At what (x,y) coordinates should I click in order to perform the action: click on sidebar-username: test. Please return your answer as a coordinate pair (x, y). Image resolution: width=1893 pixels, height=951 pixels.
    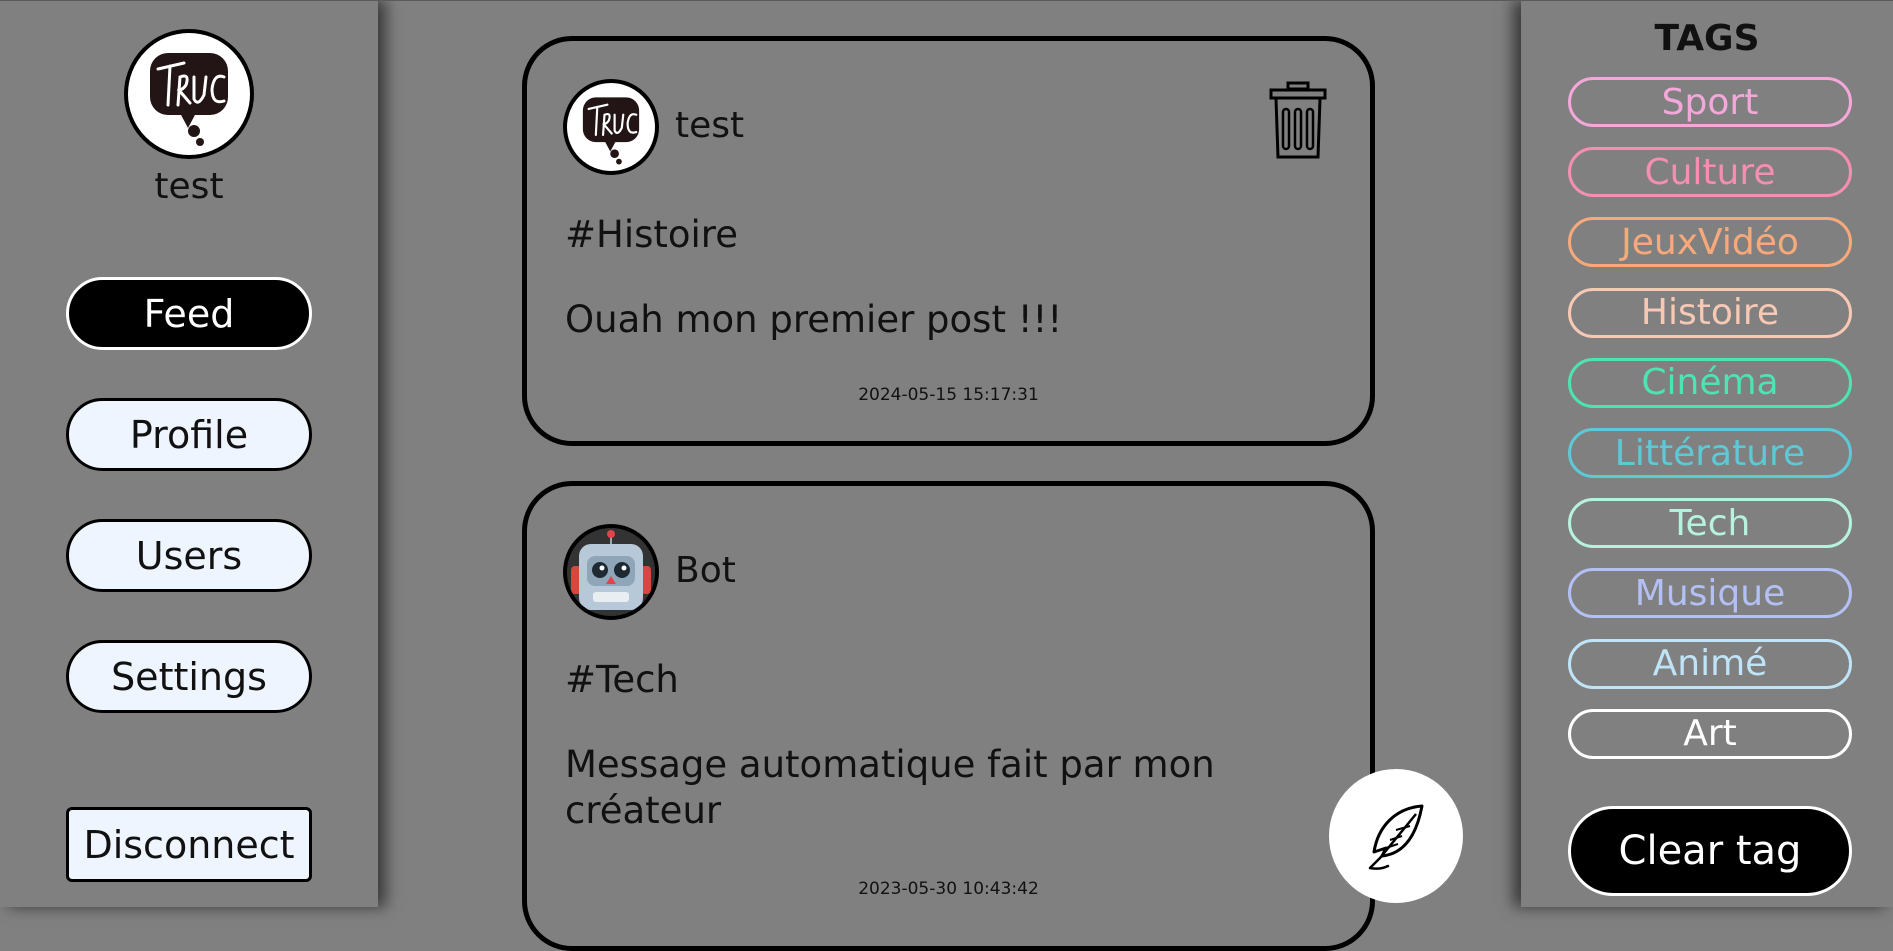
    Looking at the image, I should click on (189, 186).